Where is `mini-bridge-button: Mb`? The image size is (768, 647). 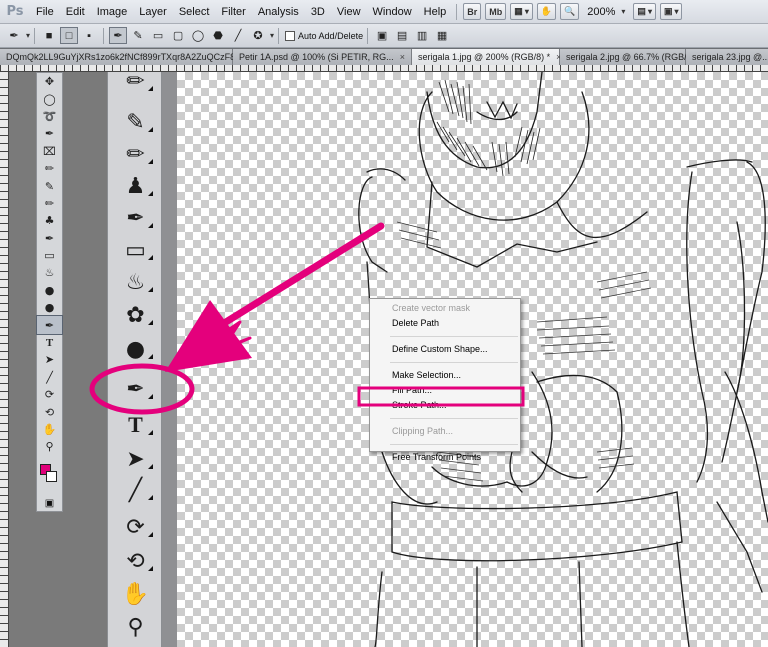 mini-bridge-button: Mb is located at coordinates (496, 11).